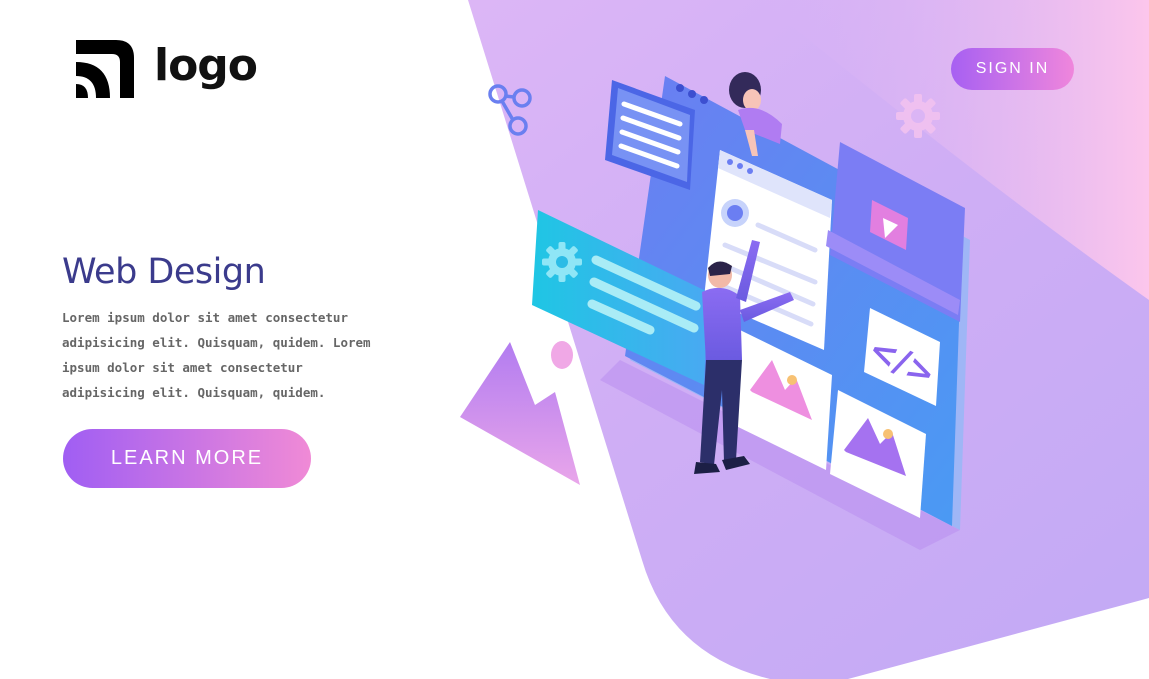  I want to click on share-icon, so click(510, 110).